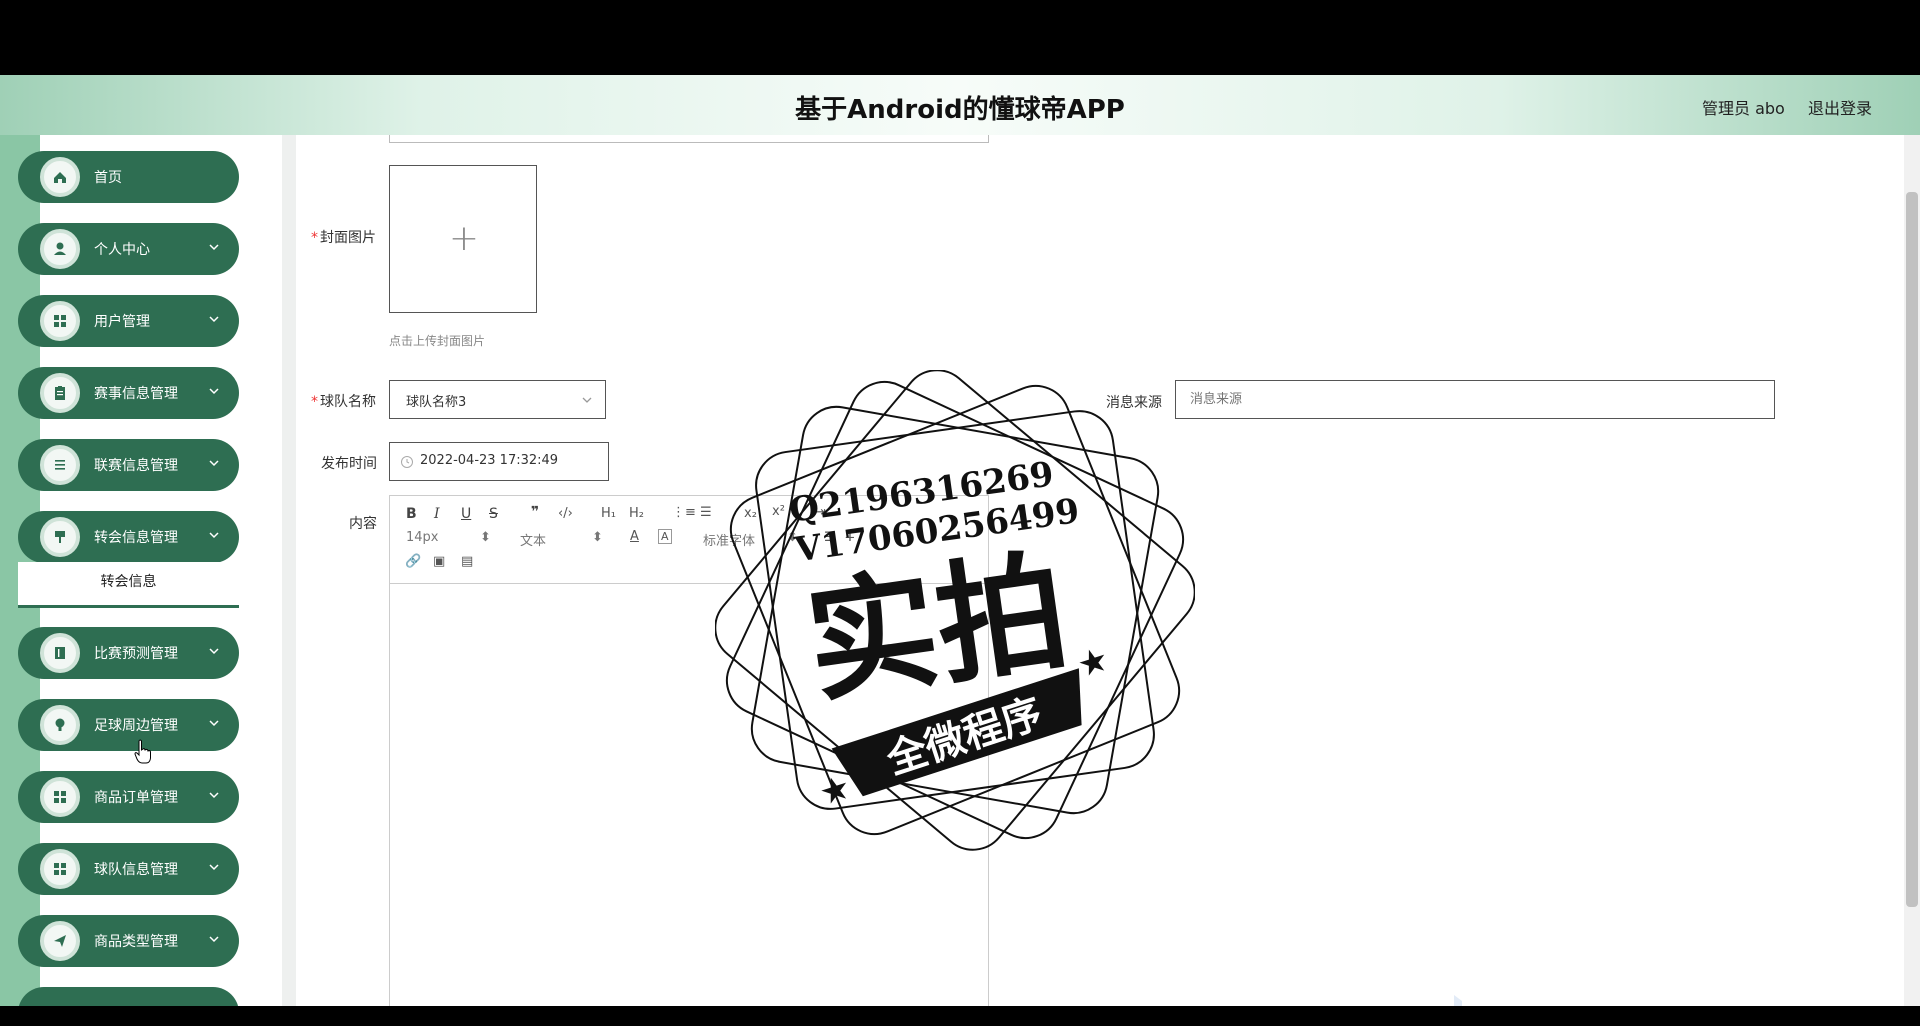 The width and height of the screenshot is (1920, 1026). Describe the element at coordinates (466, 514) in the screenshot. I see `underline-button: U` at that location.